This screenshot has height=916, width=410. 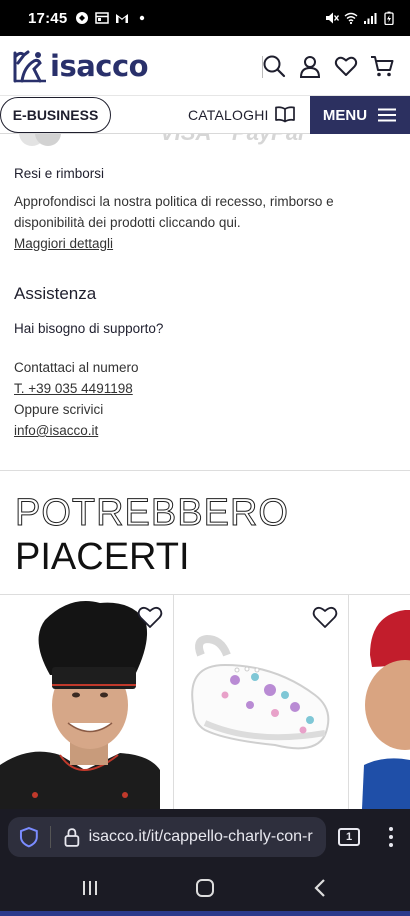 I want to click on contact-intro: Contattaci al numero, so click(x=76, y=367).